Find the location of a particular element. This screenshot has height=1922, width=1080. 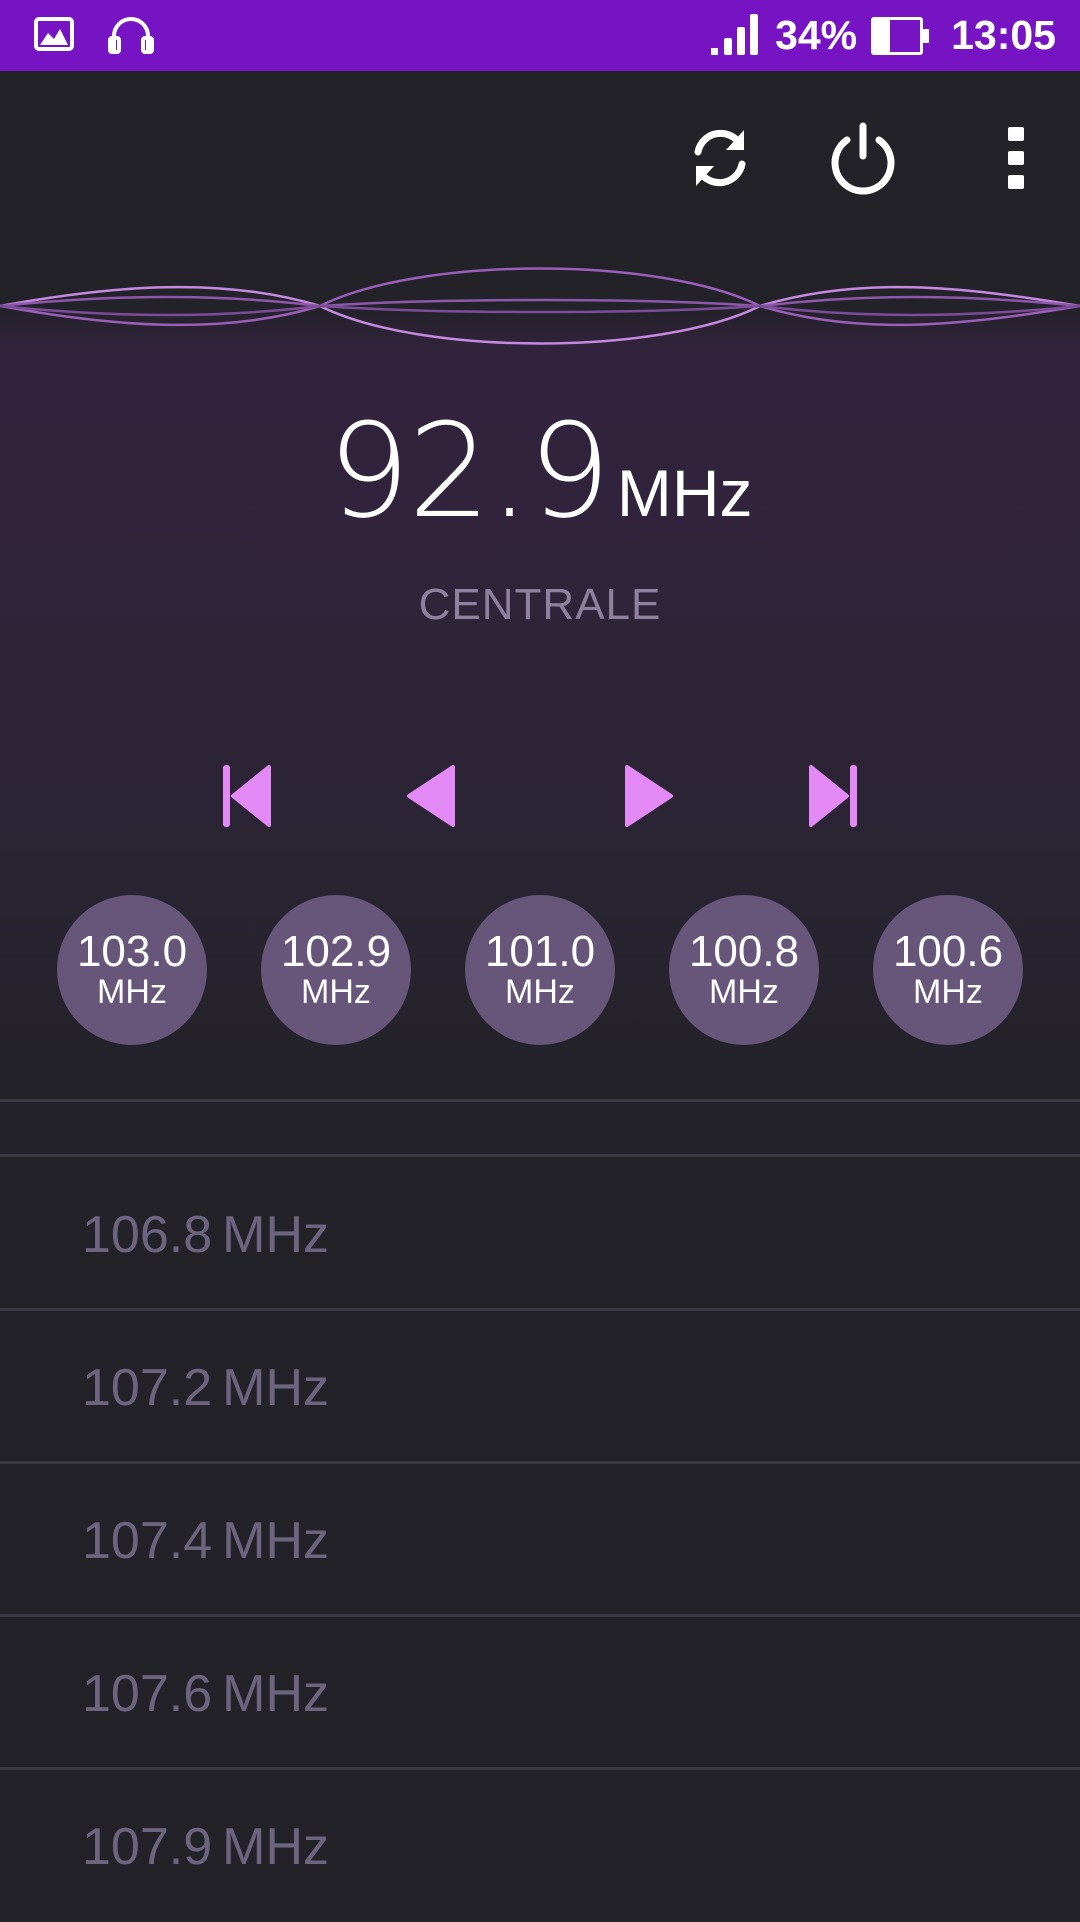

preset-frequency: 103.0 is located at coordinates (132, 951).